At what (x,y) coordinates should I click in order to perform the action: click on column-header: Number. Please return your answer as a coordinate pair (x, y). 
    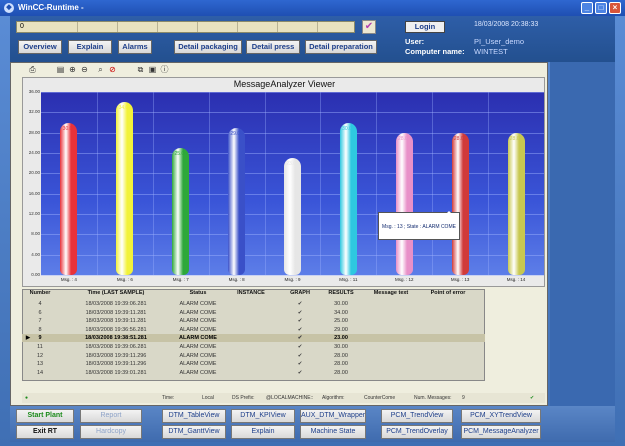
    Looking at the image, I should click on (40, 294).